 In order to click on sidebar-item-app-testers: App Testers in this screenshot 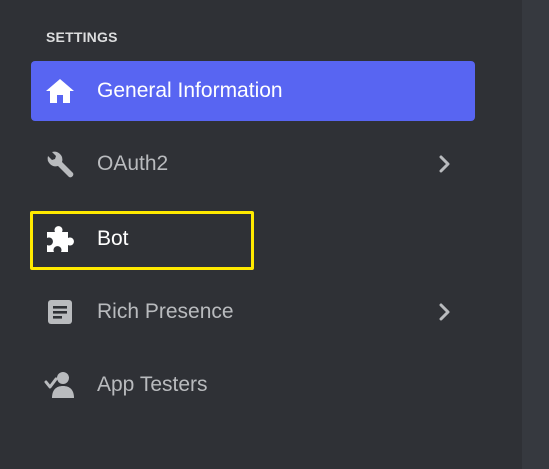, I will do `click(253, 385)`.